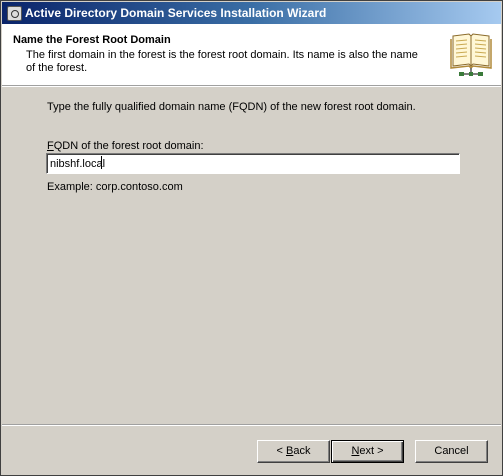 The width and height of the screenshot is (503, 476). I want to click on book-icon, so click(471, 54).